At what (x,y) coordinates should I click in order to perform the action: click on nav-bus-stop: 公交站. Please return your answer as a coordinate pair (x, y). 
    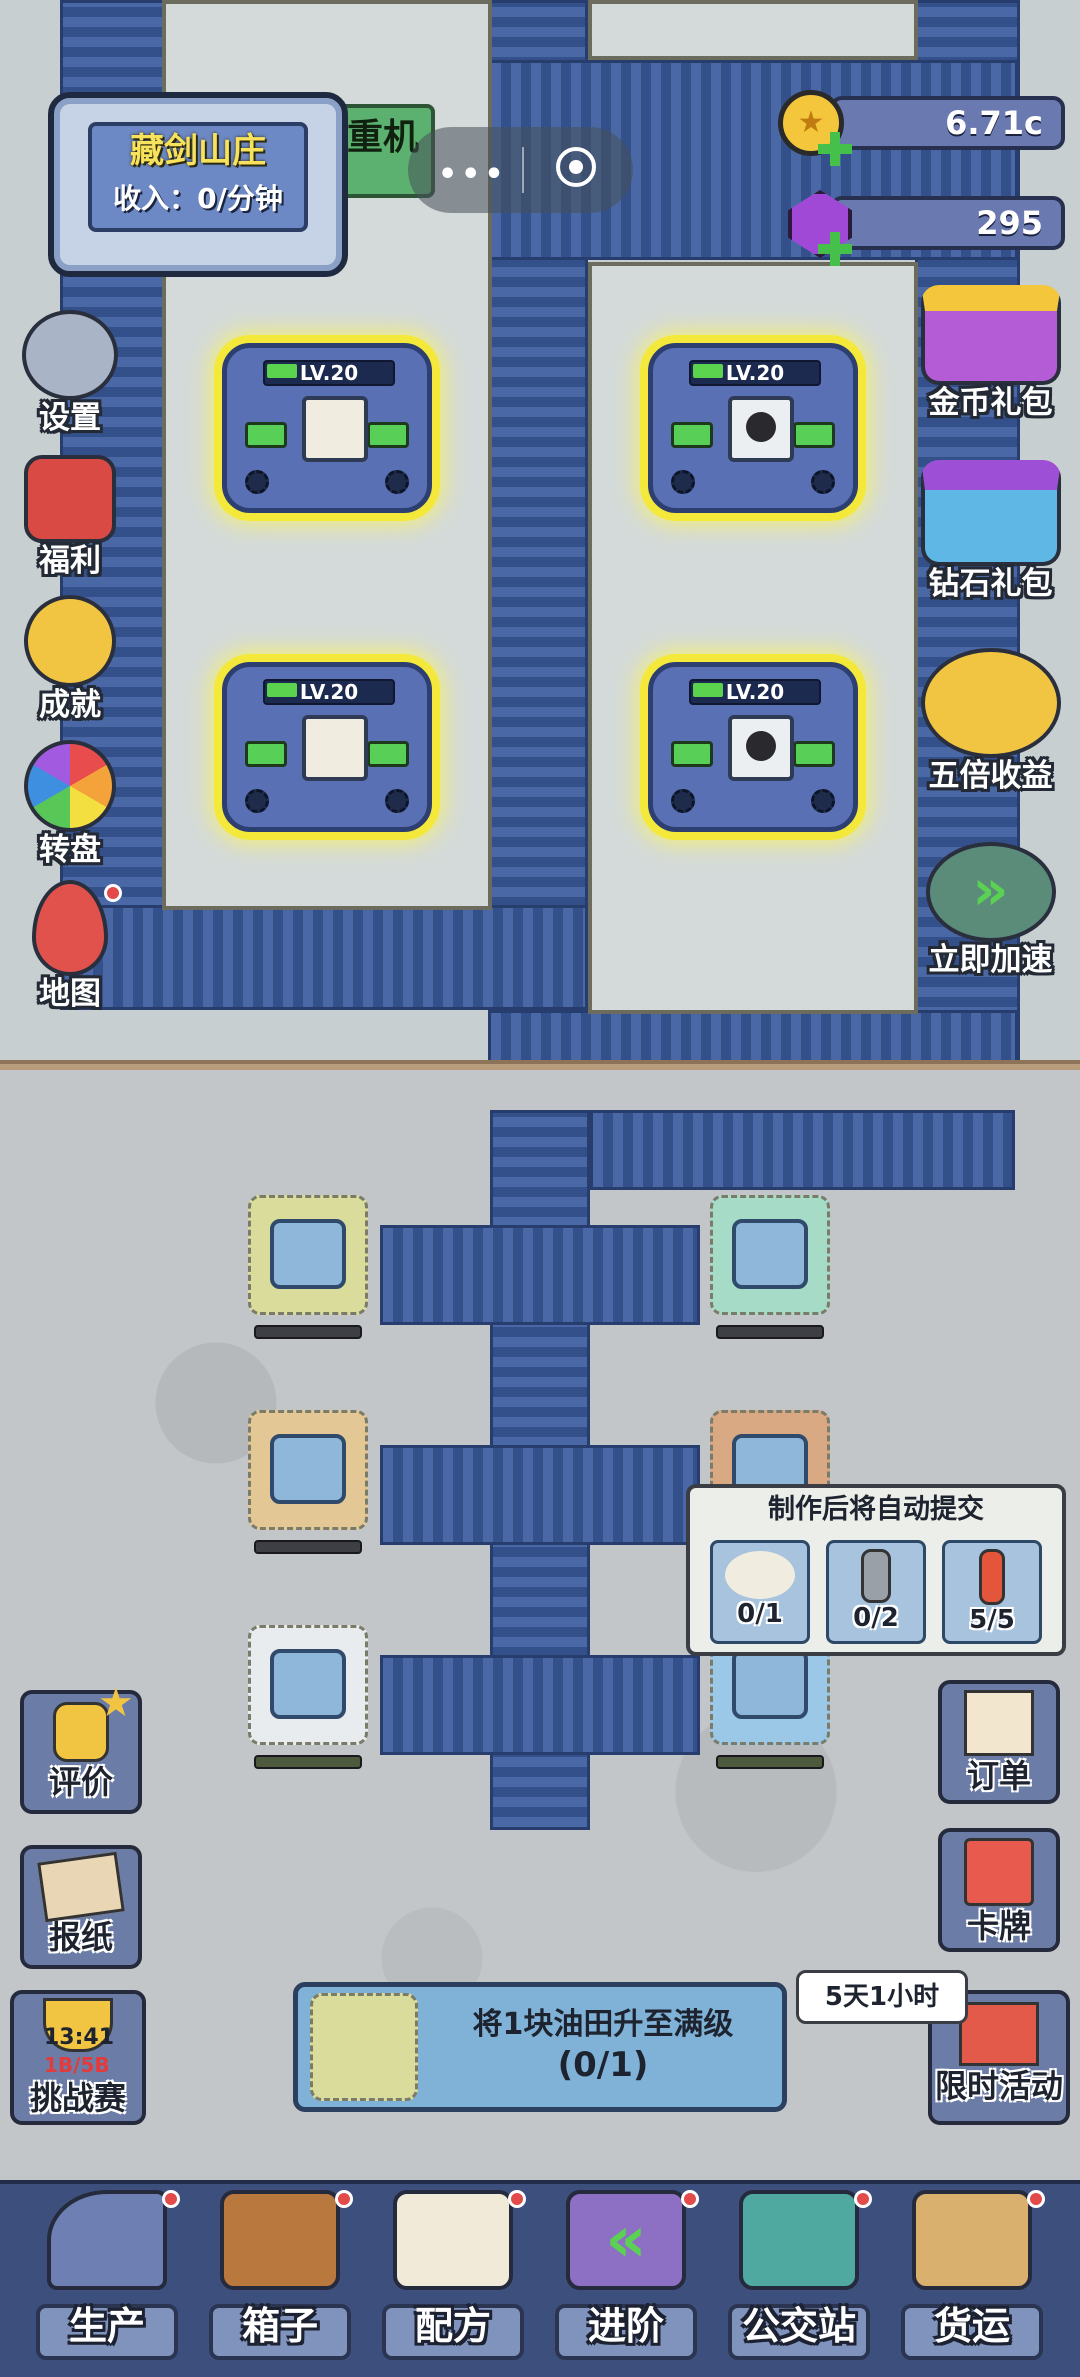
    Looking at the image, I should click on (799, 2275).